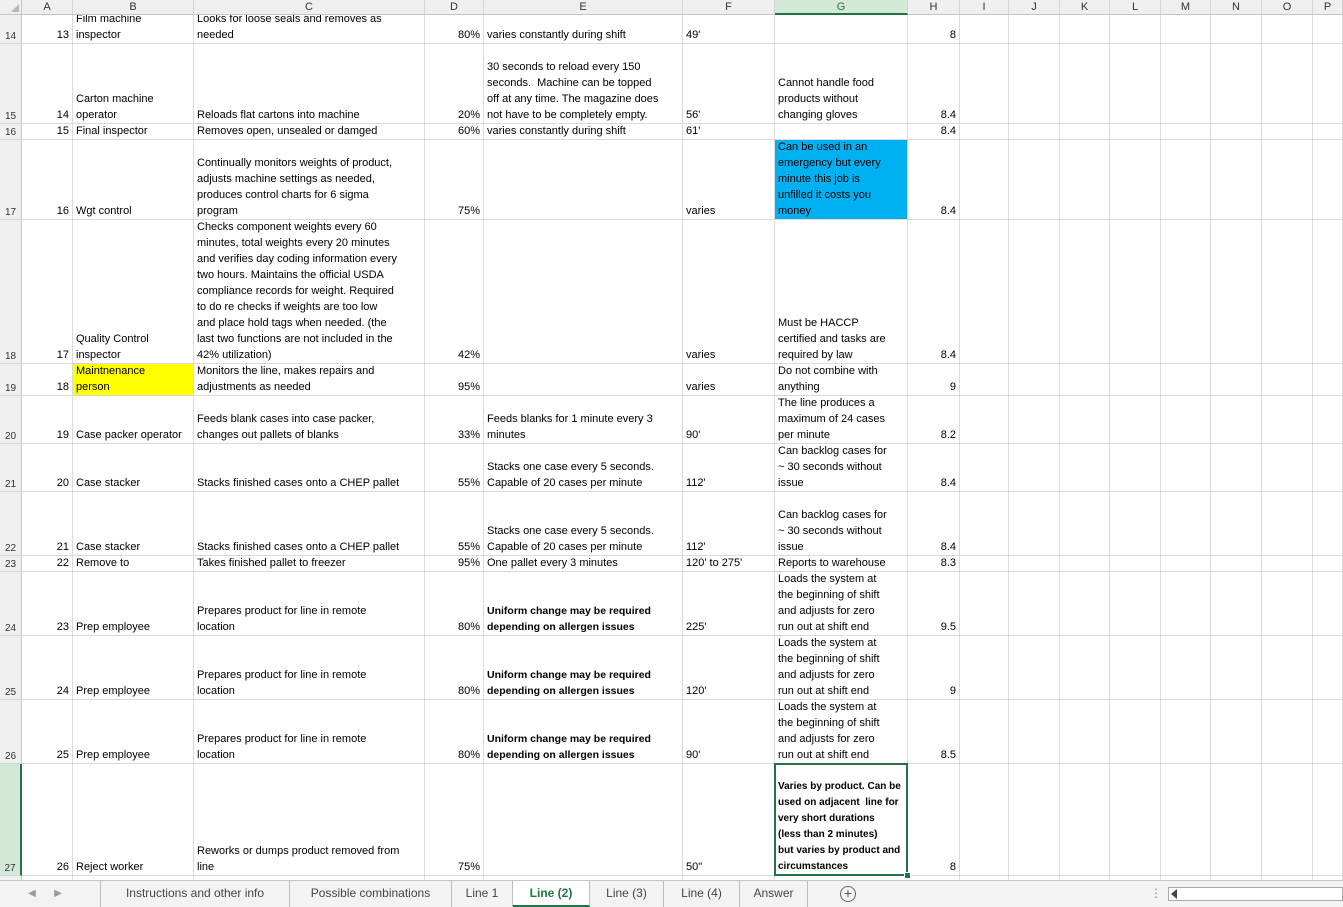 The image size is (1343, 907). I want to click on cell-d25: 80%, so click(454, 668).